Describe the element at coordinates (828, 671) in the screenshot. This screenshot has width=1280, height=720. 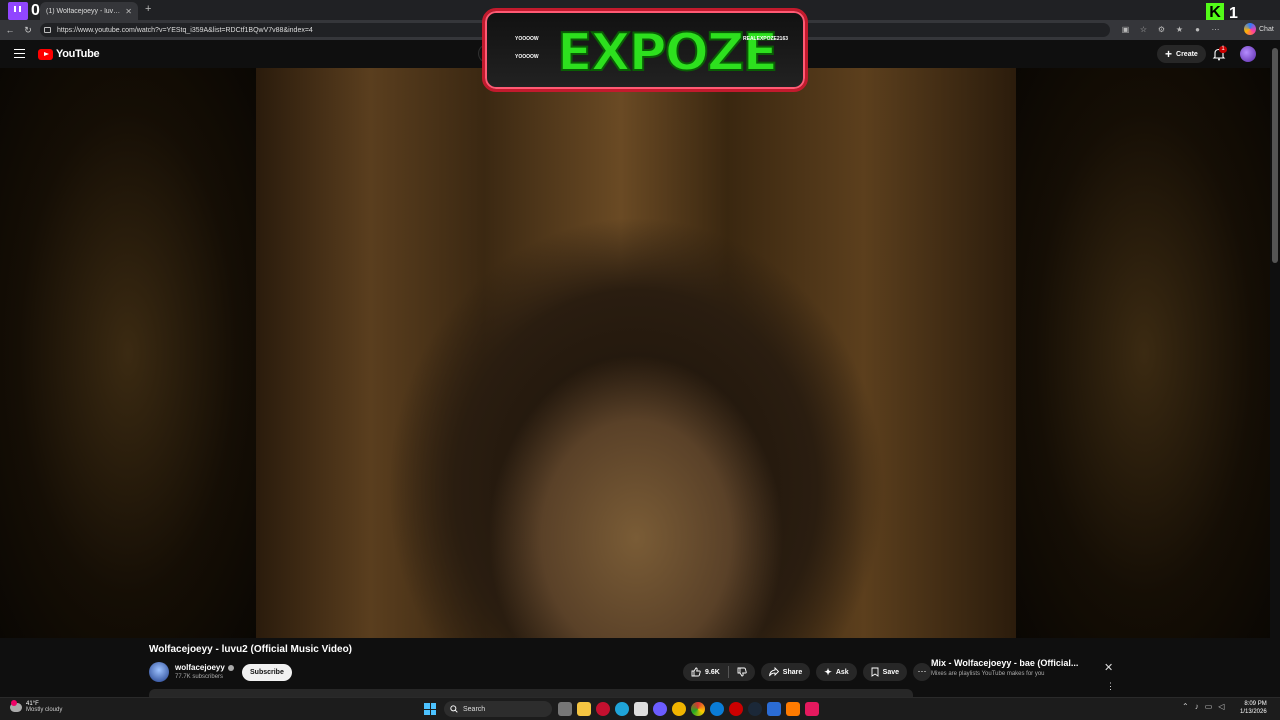
I see `sparkle-icon: ✦` at that location.